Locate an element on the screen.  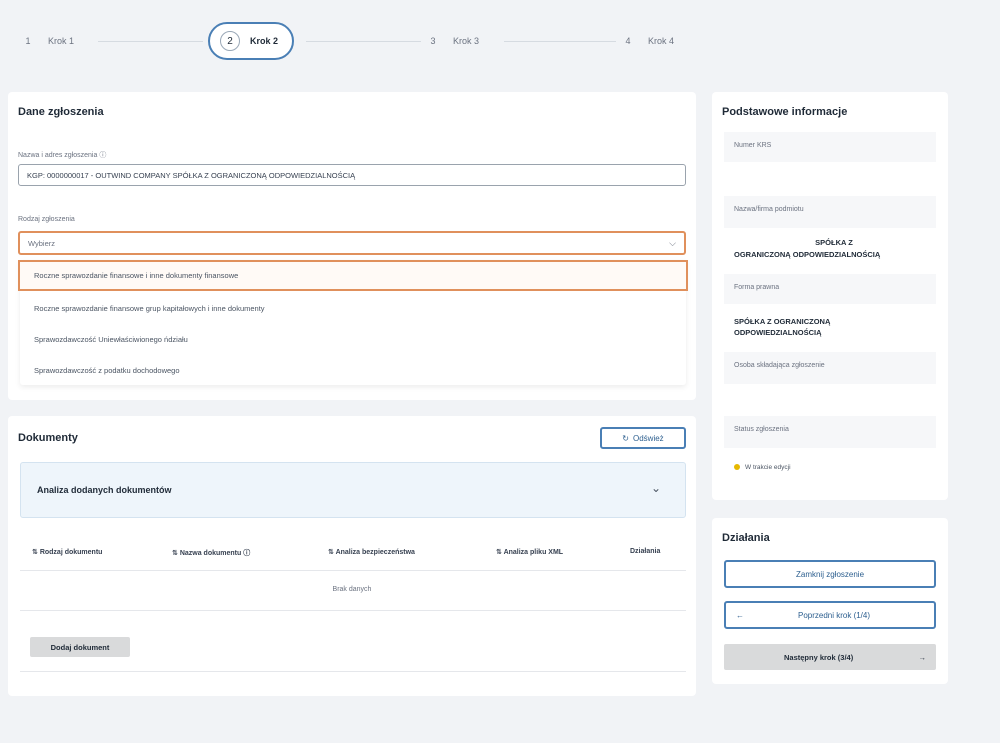
type-field-label: Rodzaj zgłoszenia is located at coordinates (46, 219).